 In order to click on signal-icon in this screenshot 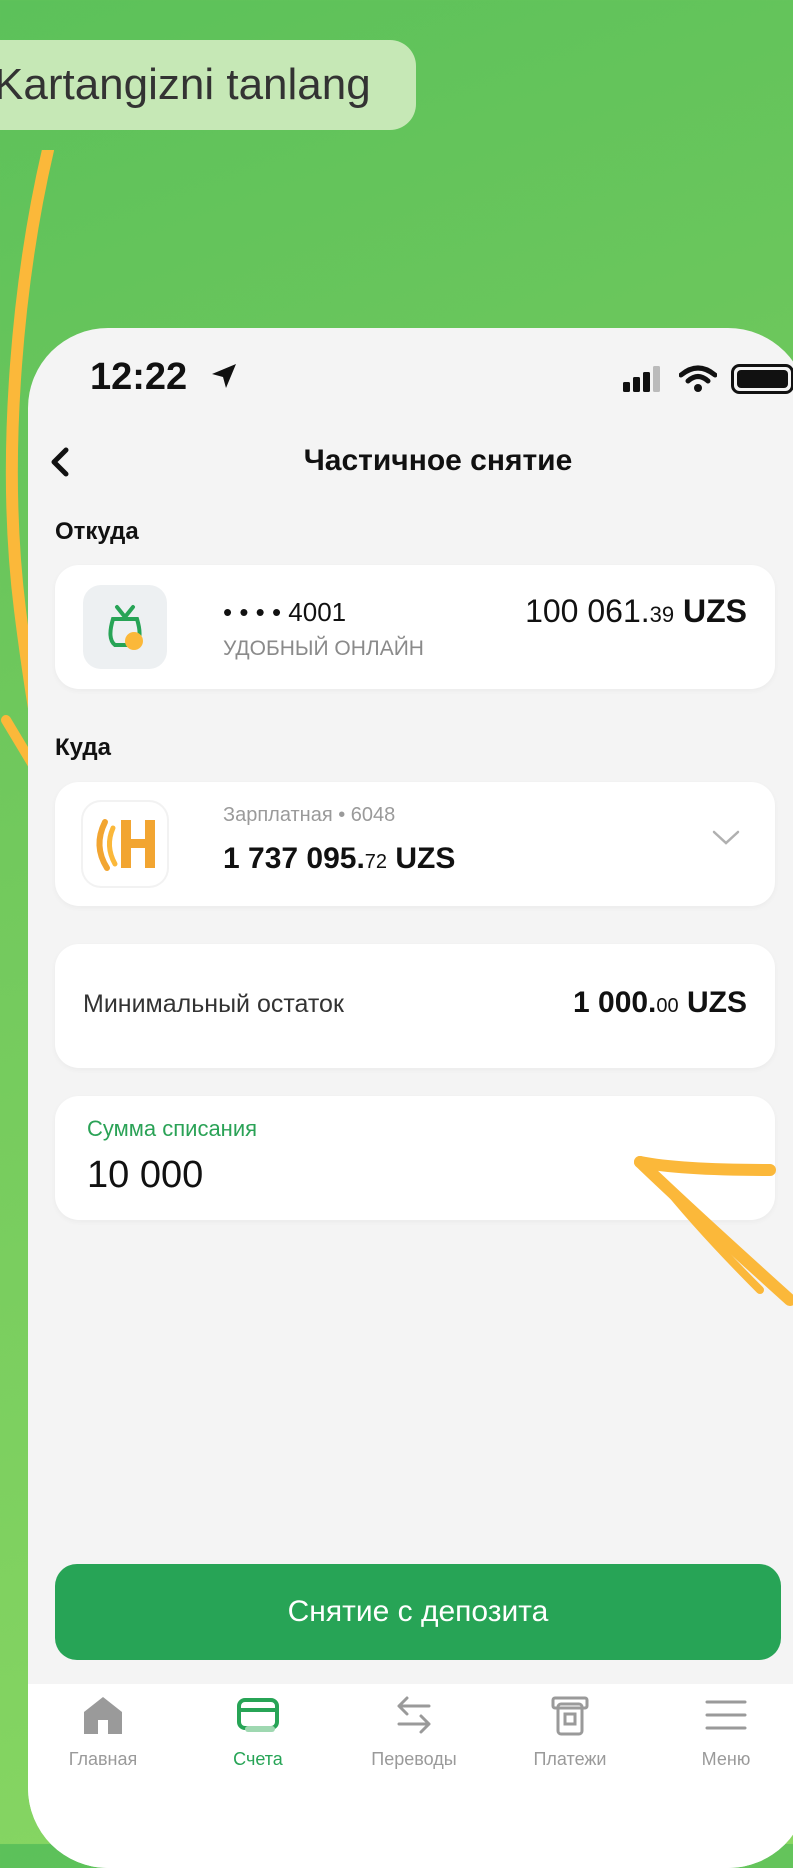, I will do `click(641, 379)`.